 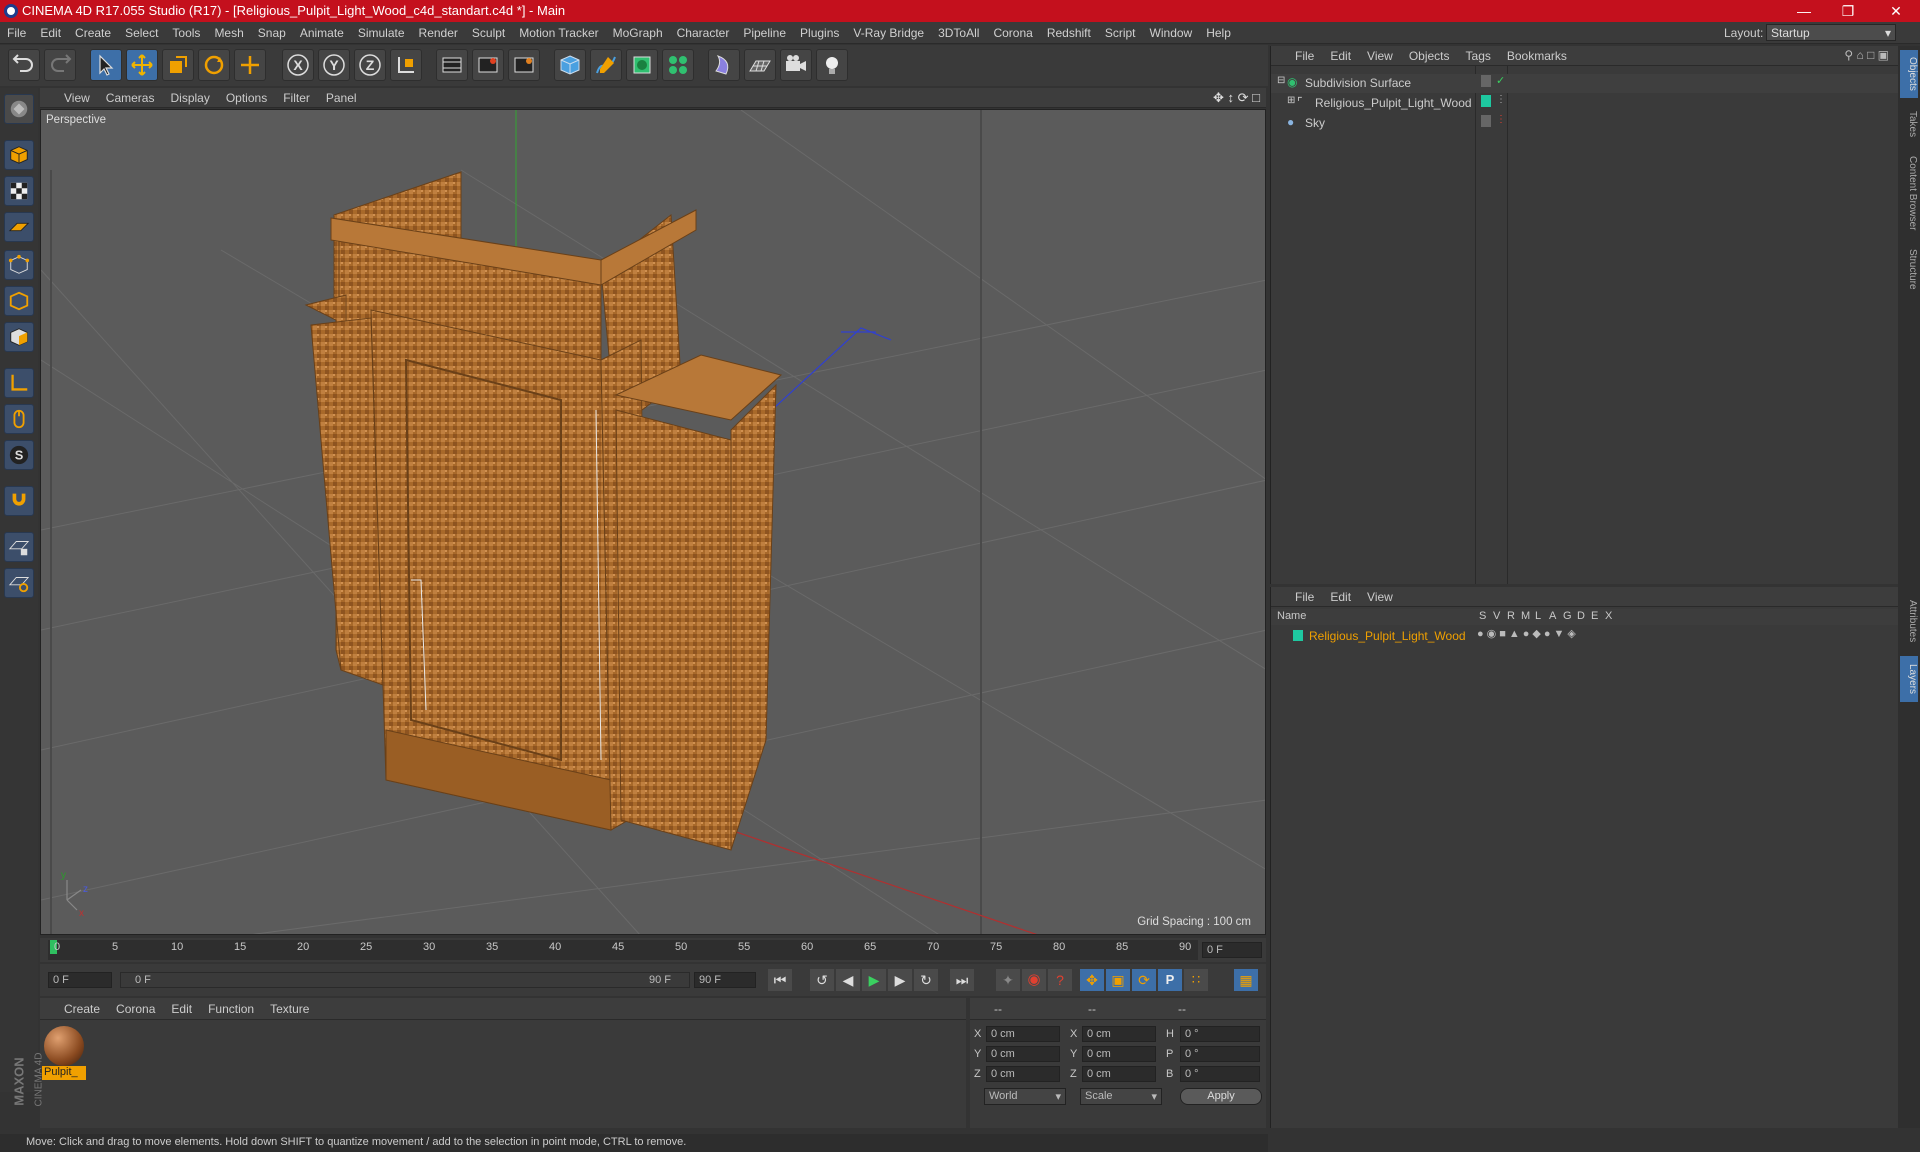 What do you see at coordinates (1221, 1096) in the screenshot?
I see `apply-button: Apply` at bounding box center [1221, 1096].